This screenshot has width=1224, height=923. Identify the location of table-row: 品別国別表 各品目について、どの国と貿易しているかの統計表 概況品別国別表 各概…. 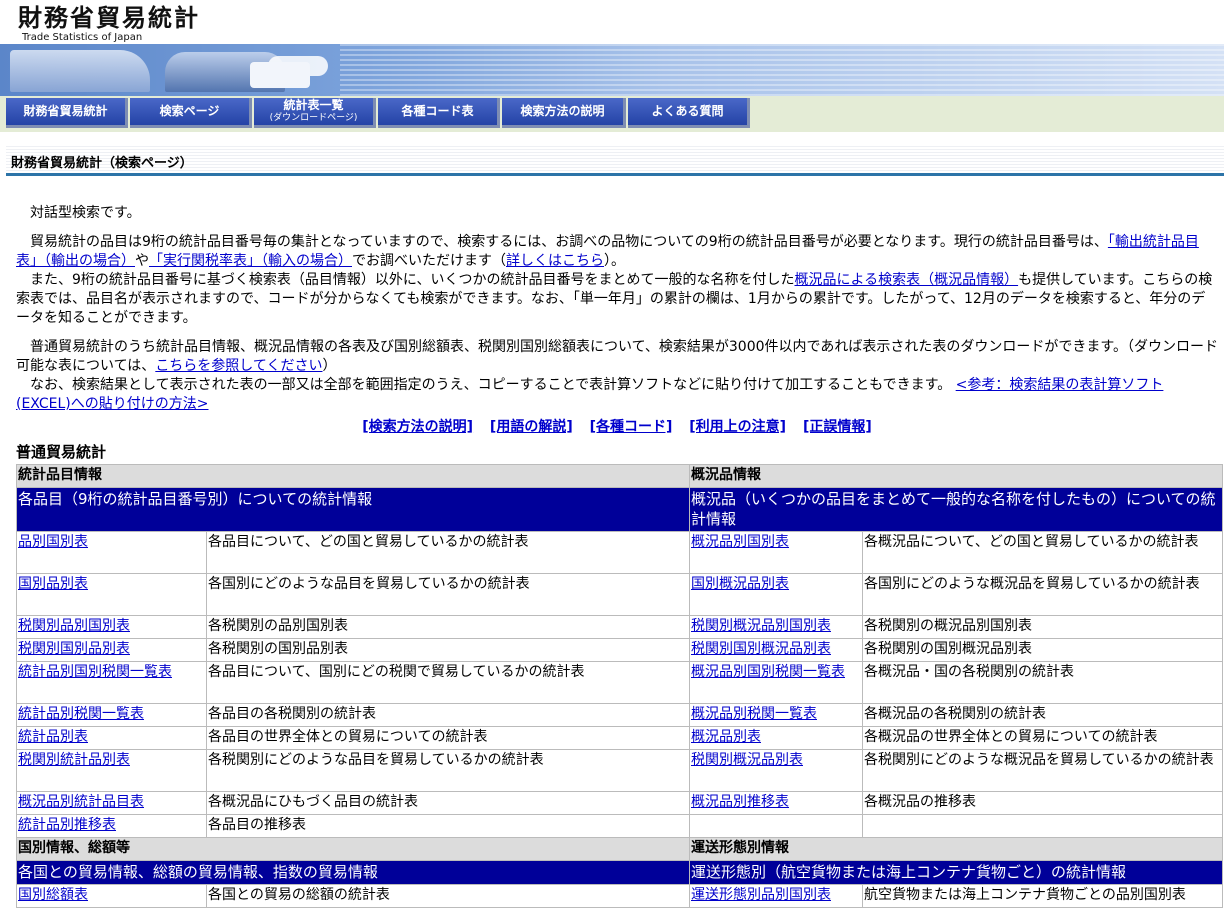
(619, 552).